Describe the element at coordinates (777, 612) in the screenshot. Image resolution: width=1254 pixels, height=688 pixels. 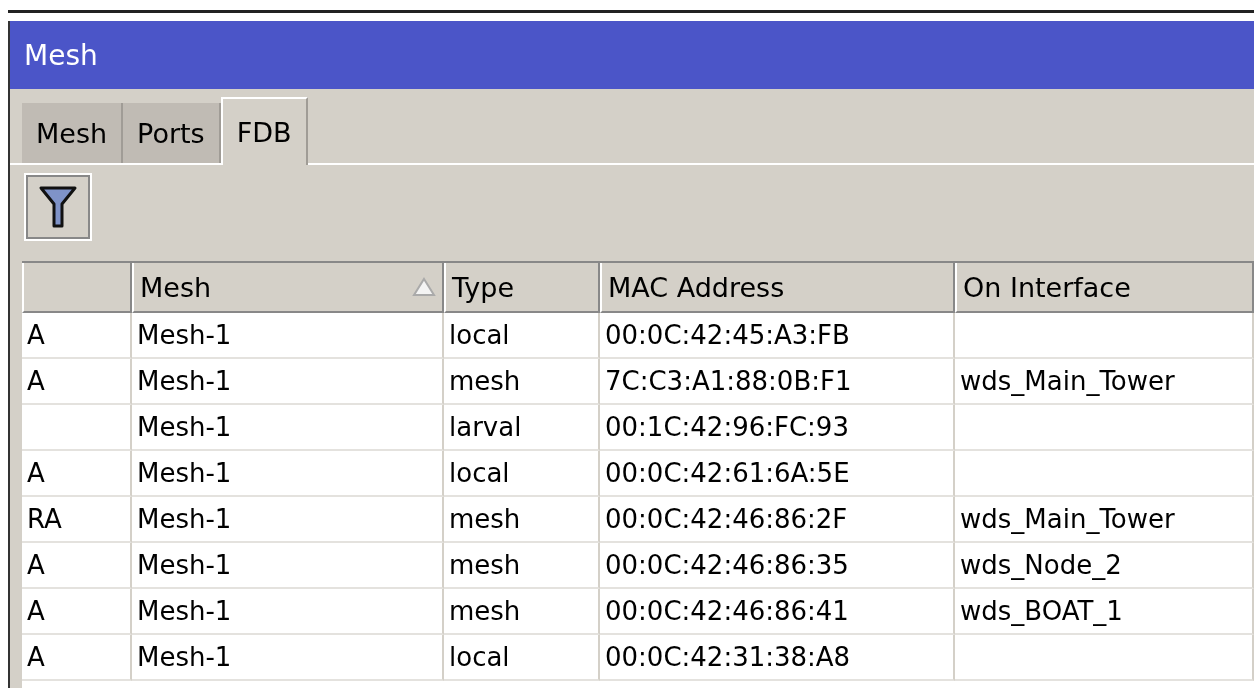
I see `table-cell: 00:0C:42:46:86:41` at that location.